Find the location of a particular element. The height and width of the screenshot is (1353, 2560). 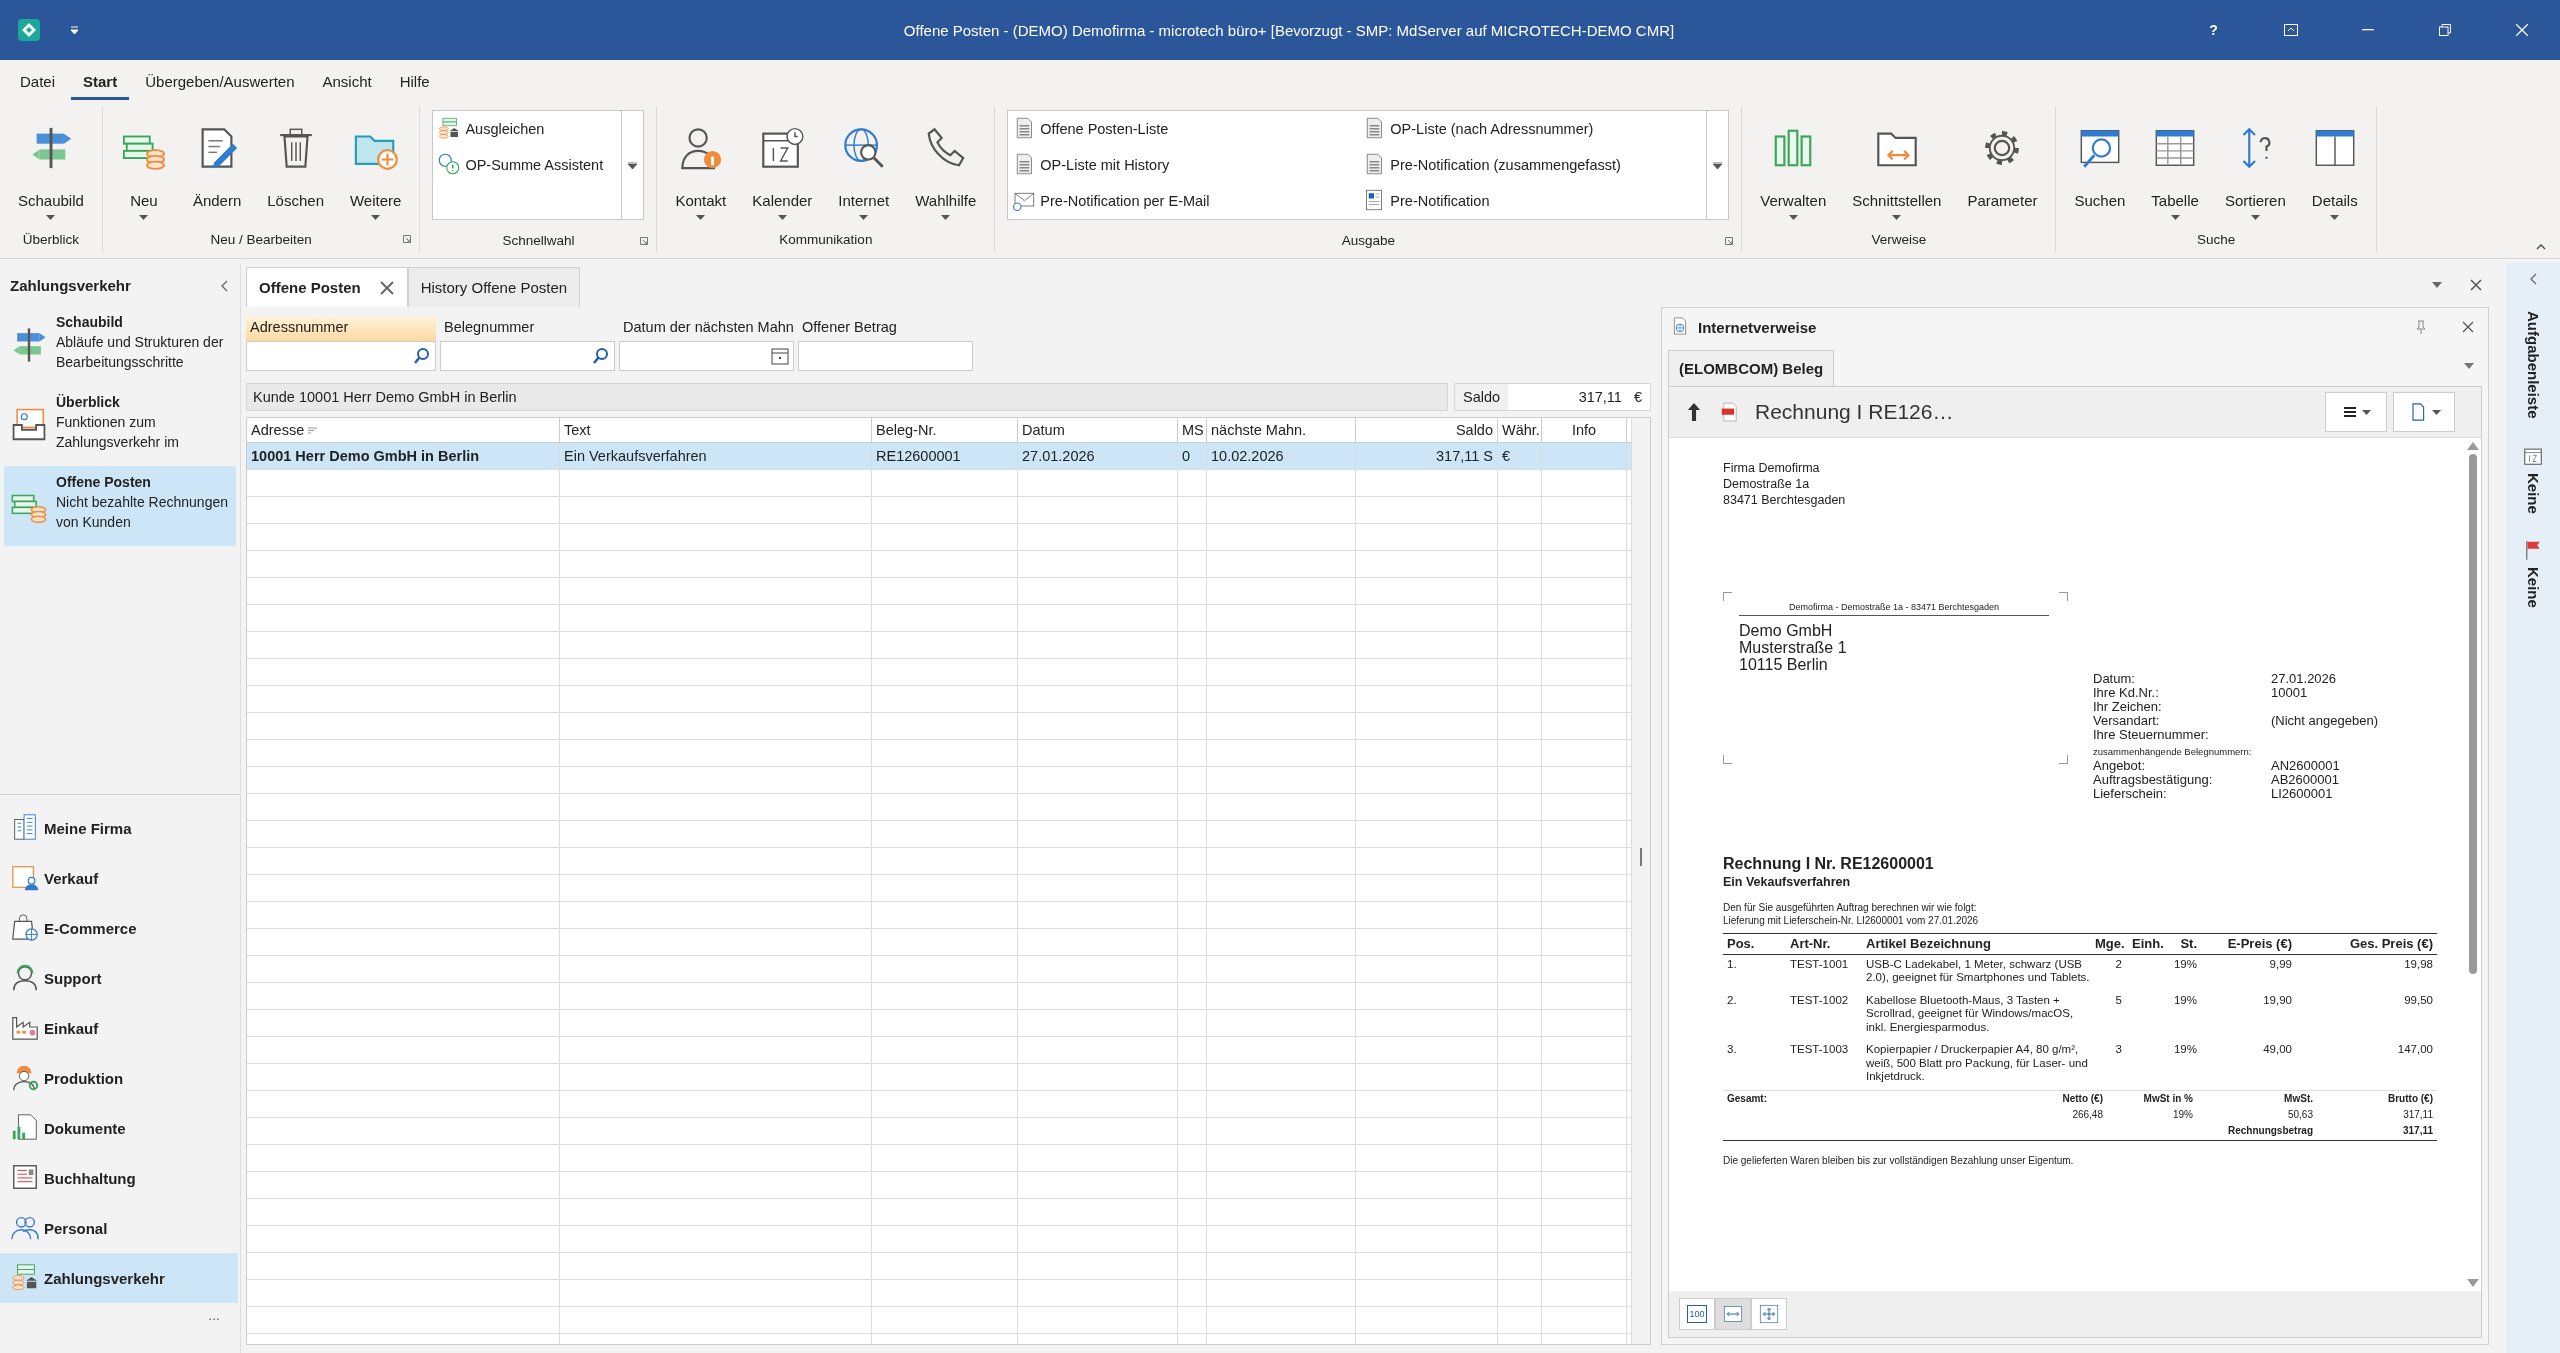

ribbon-button: Schaubild is located at coordinates (51, 168).